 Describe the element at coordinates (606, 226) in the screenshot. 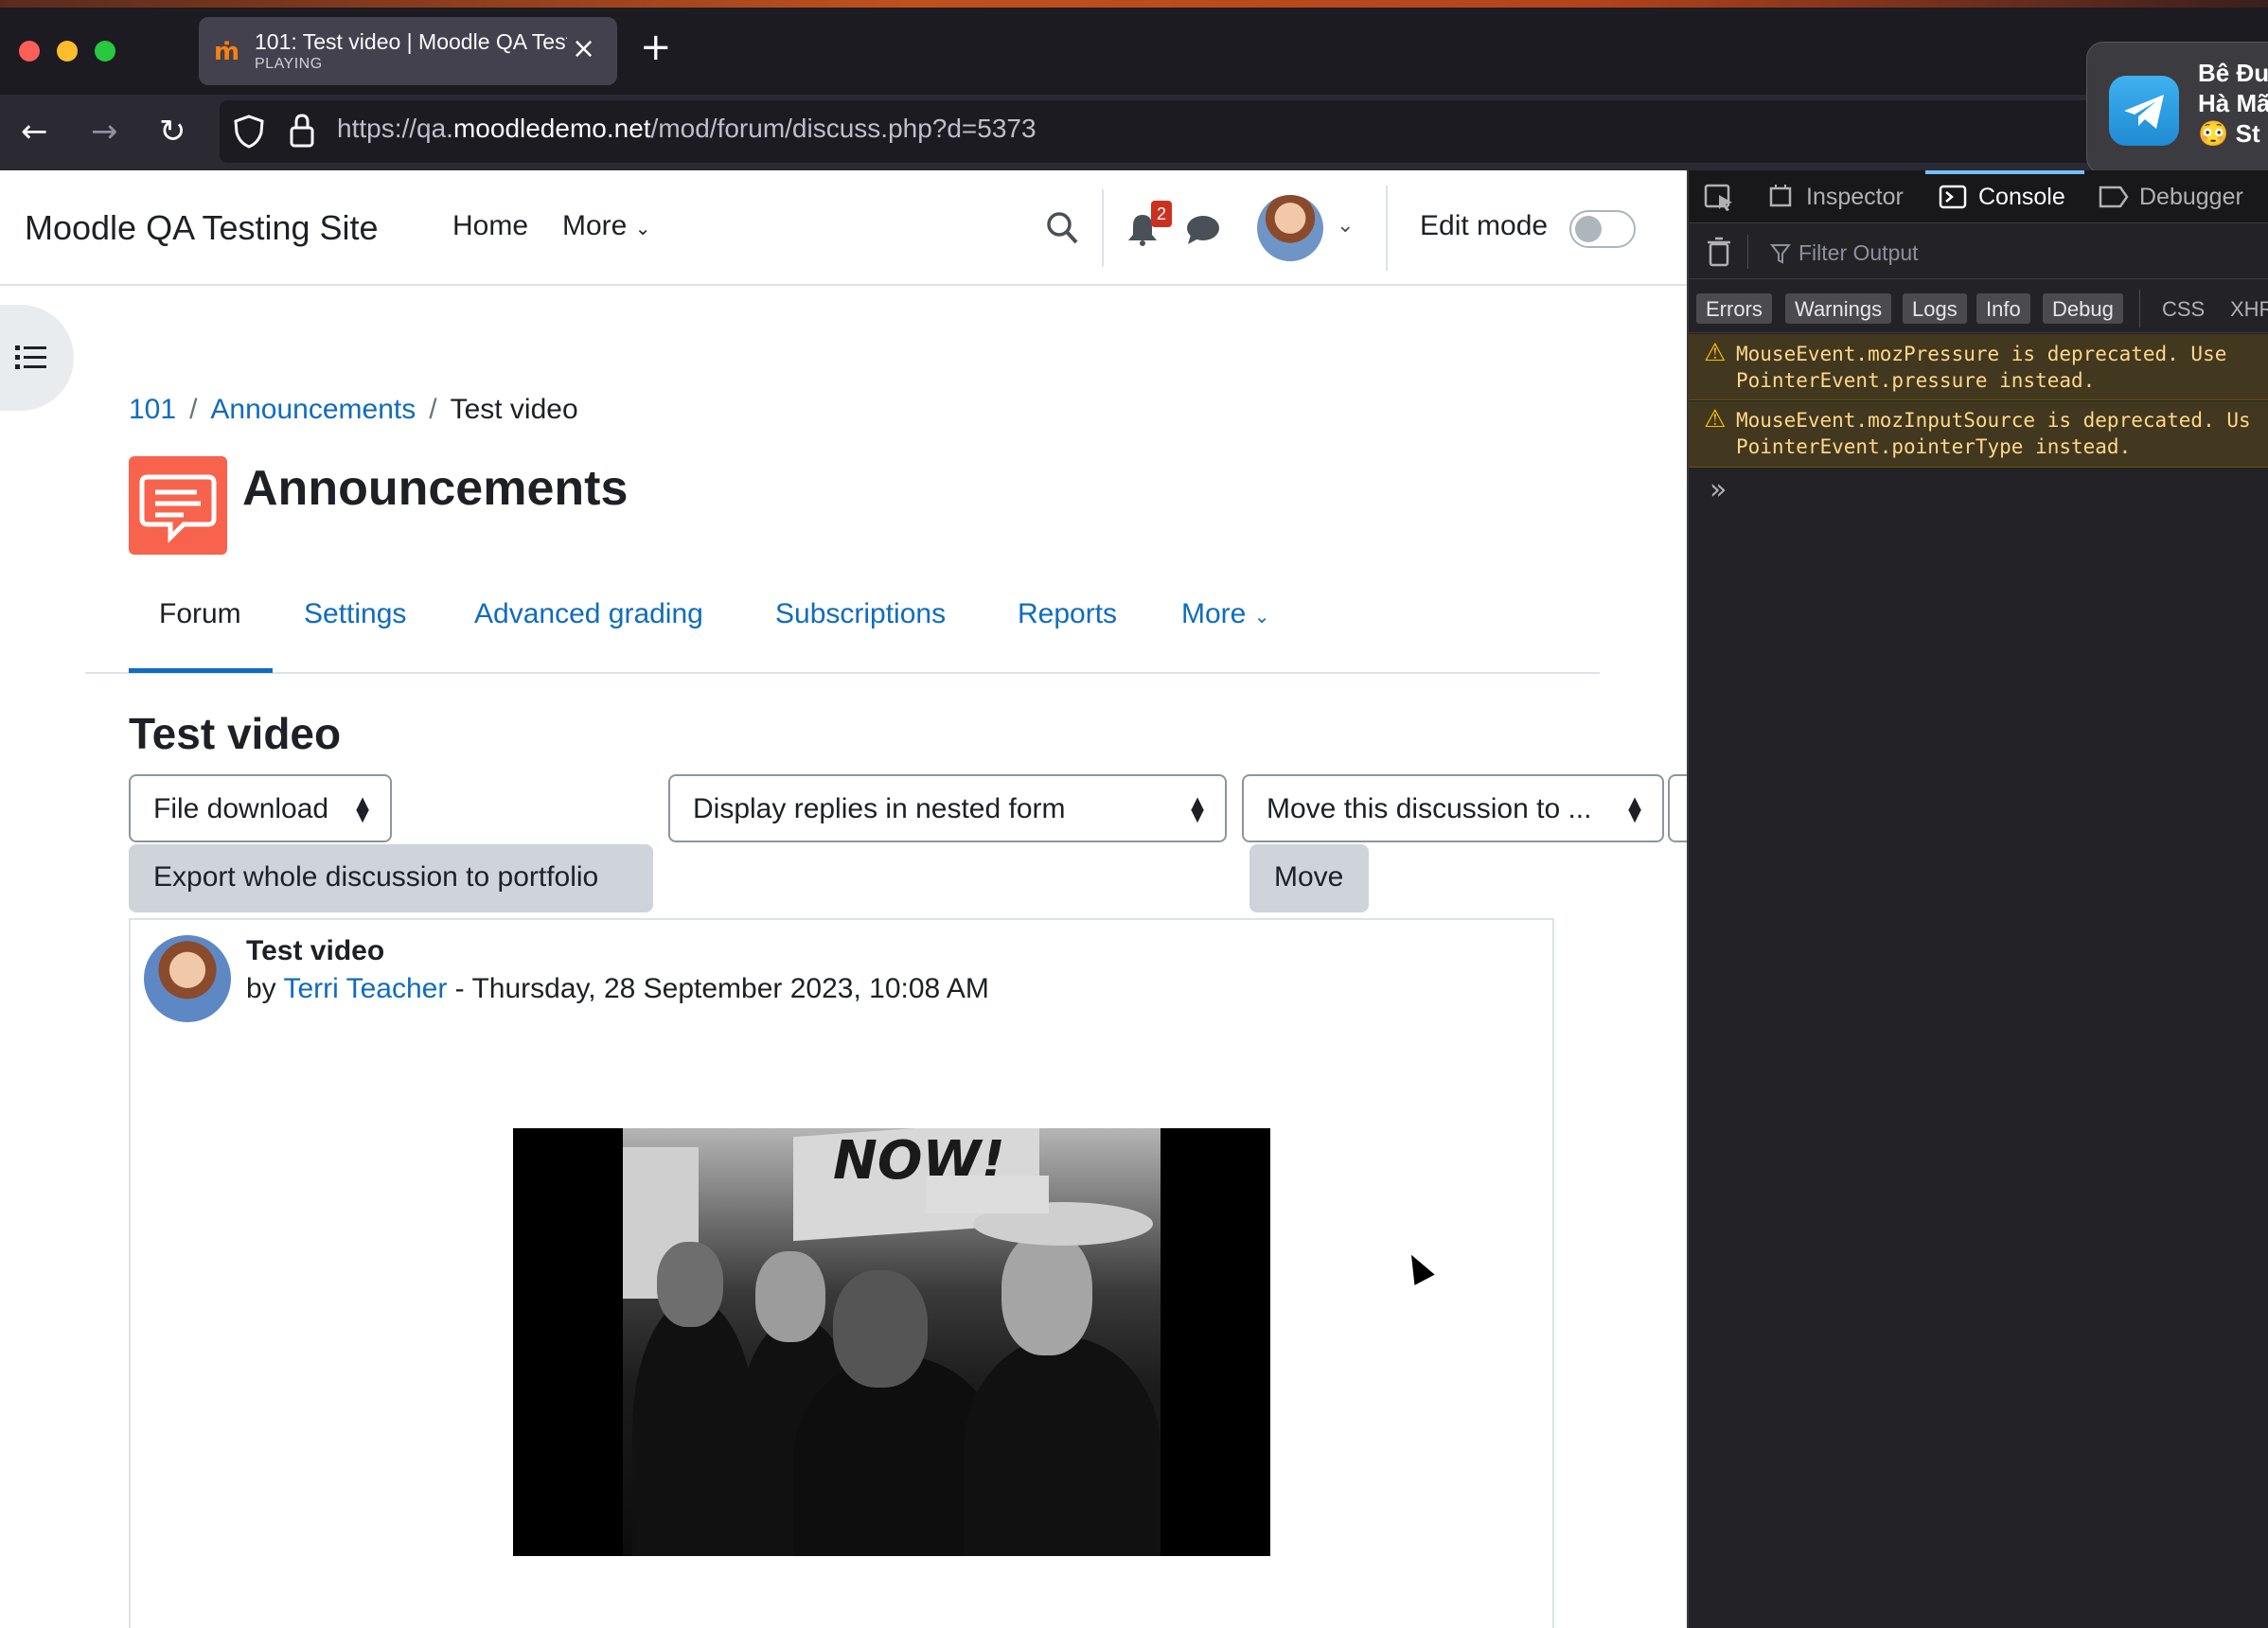

I see `nav-more: More ⌄` at that location.